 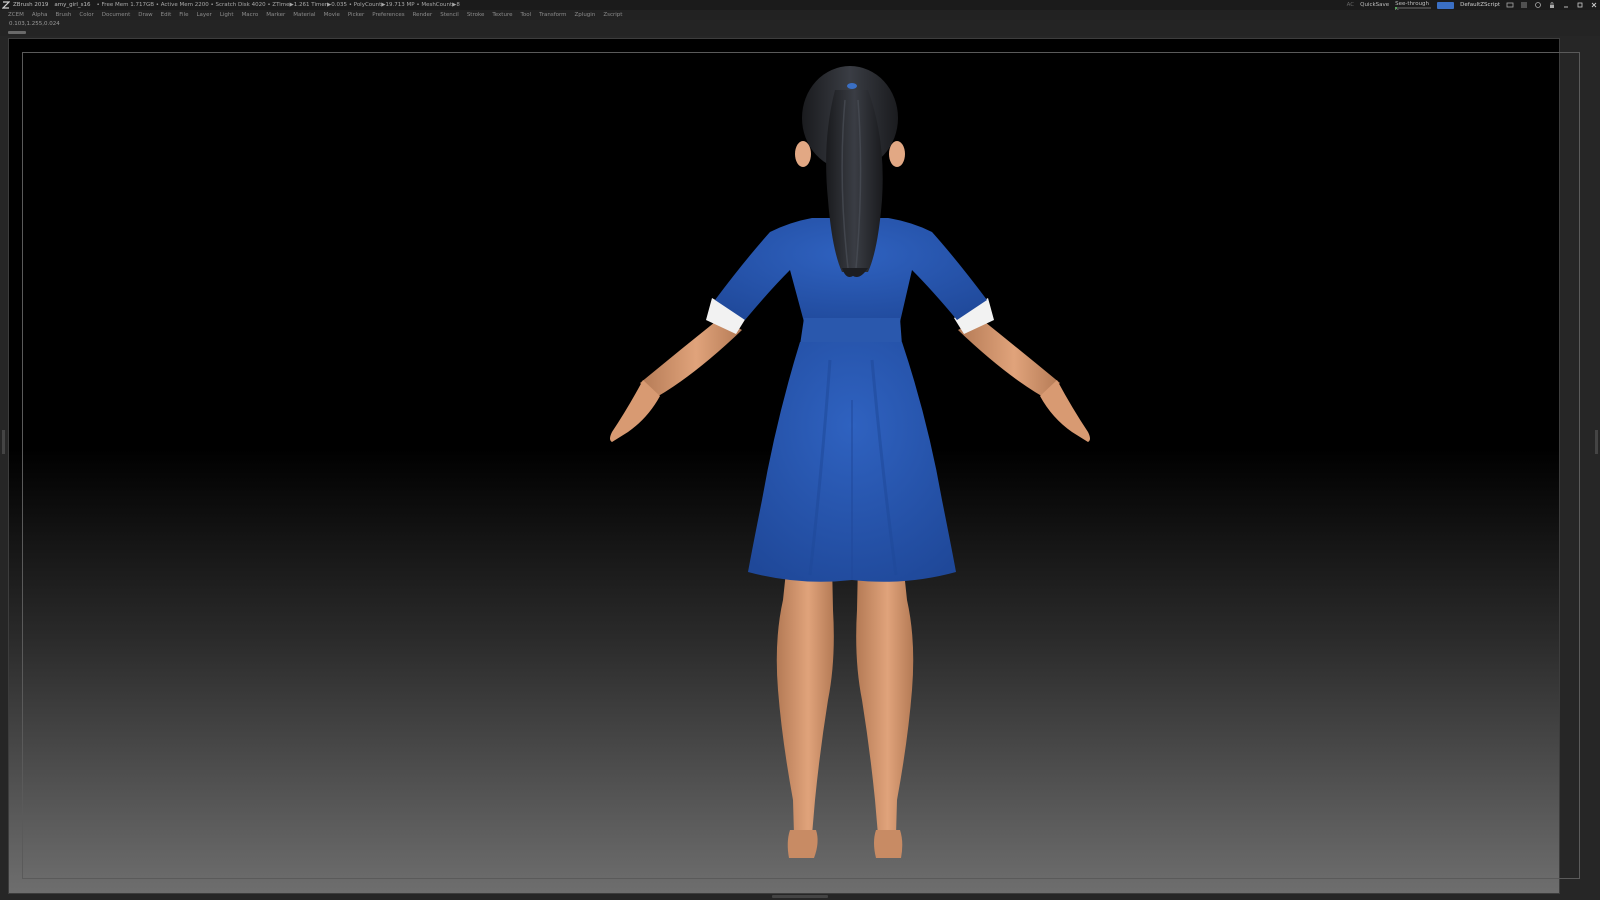 I want to click on see-through-fill, so click(x=1396, y=8).